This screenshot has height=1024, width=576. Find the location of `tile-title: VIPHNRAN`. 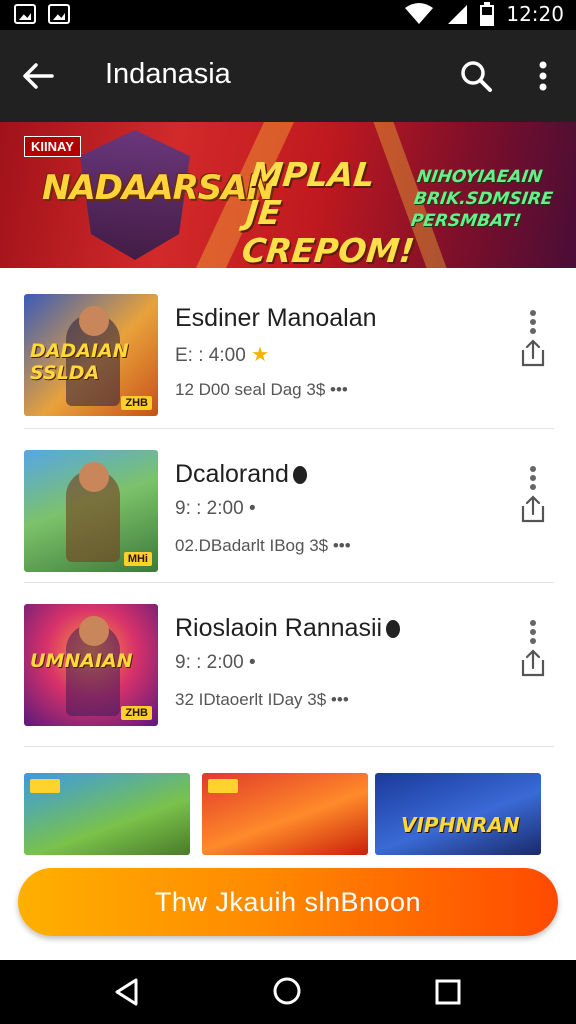

tile-title: VIPHNRAN is located at coordinates (460, 825).